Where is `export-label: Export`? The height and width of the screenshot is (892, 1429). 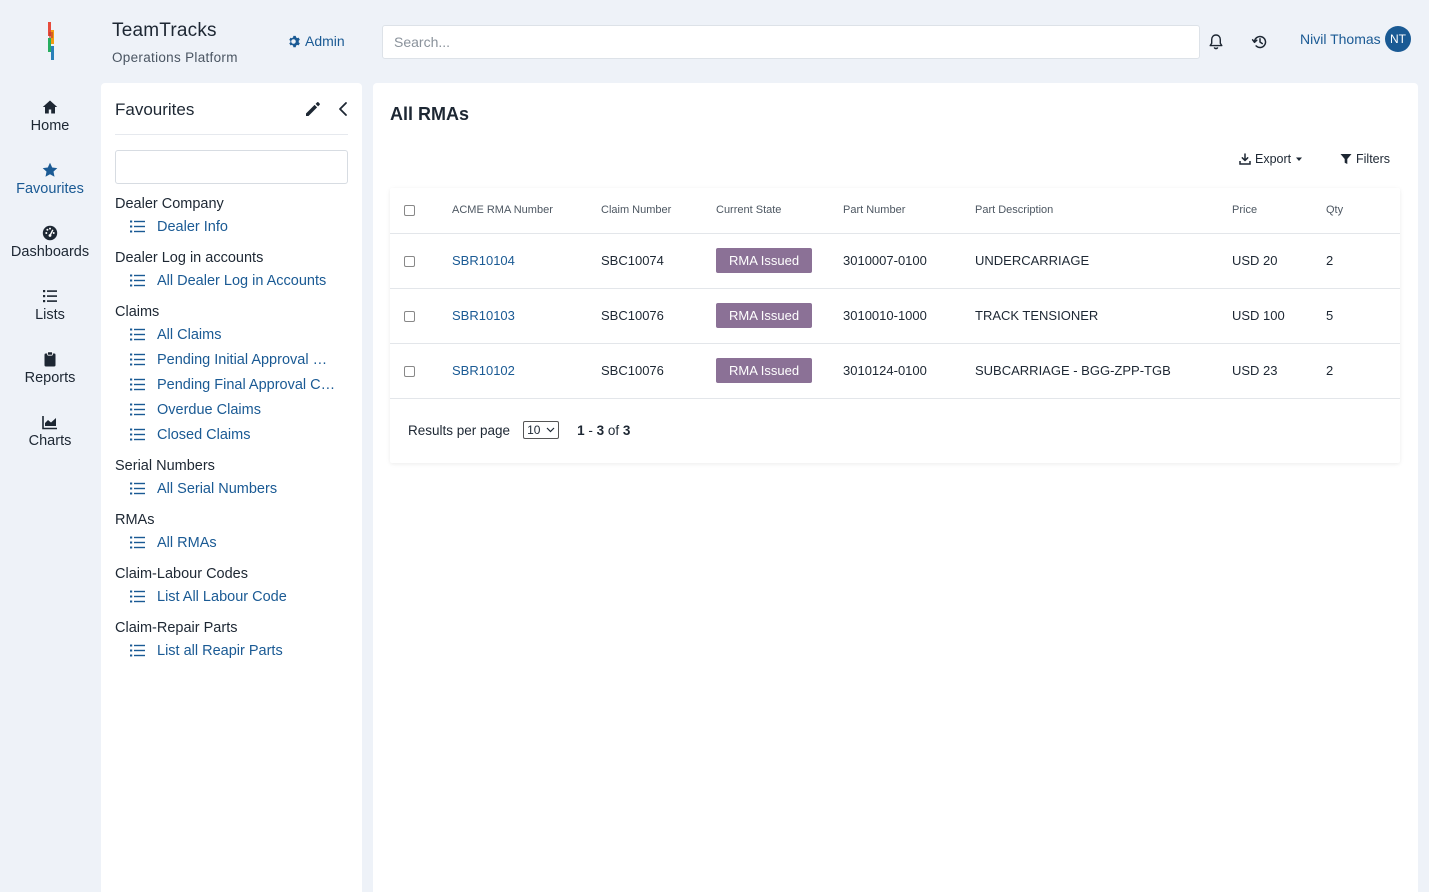 export-label: Export is located at coordinates (1273, 159).